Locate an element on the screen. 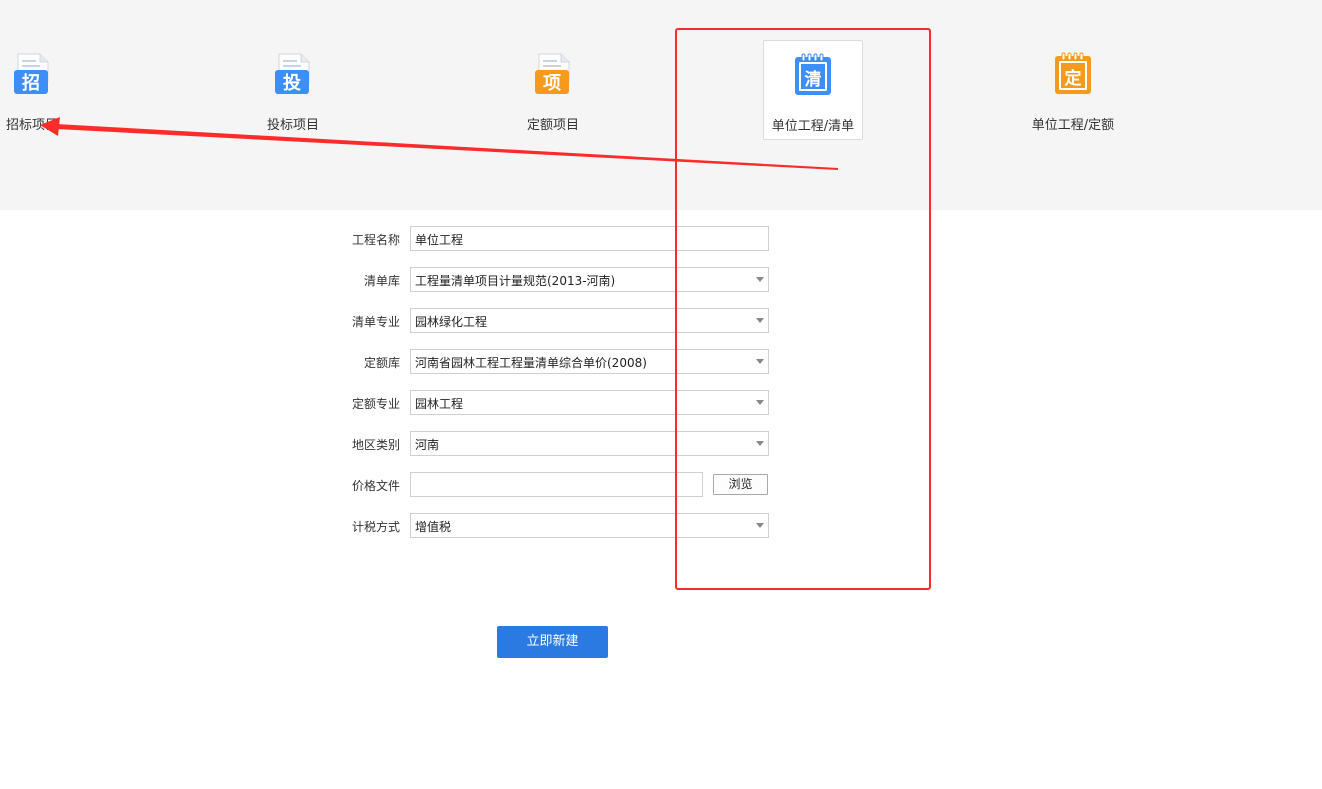 Image resolution: width=1322 pixels, height=789 pixels. create-now-button: 立即新建 is located at coordinates (552, 642).